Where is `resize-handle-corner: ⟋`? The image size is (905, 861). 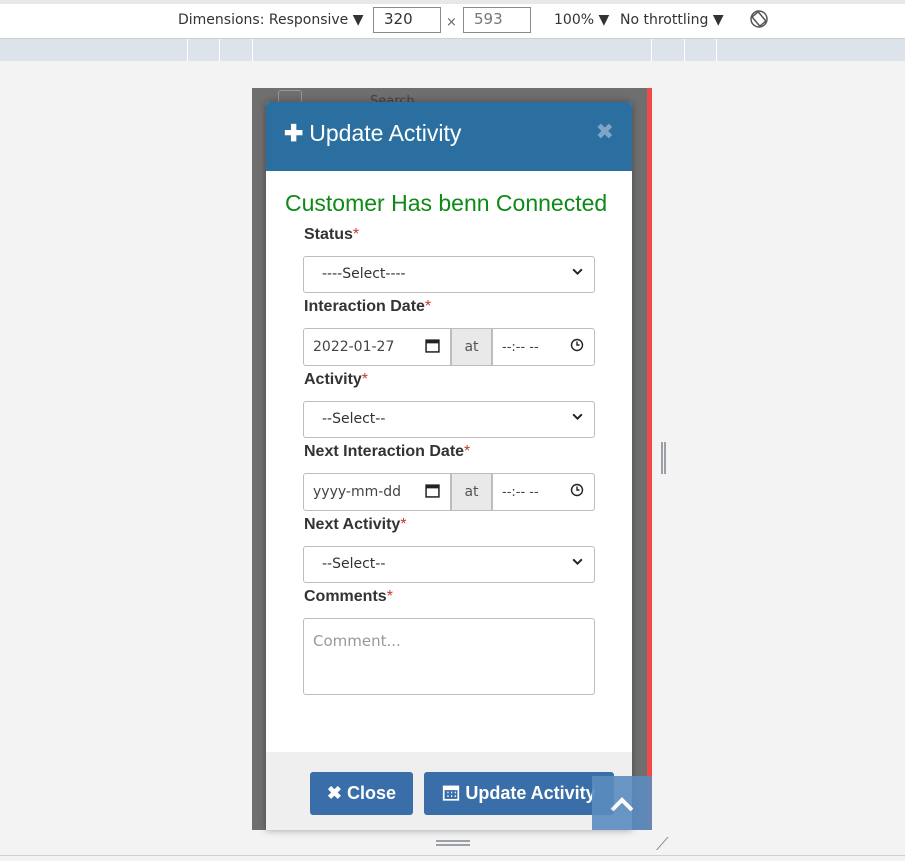
resize-handle-corner: ⟋ is located at coordinates (662, 844).